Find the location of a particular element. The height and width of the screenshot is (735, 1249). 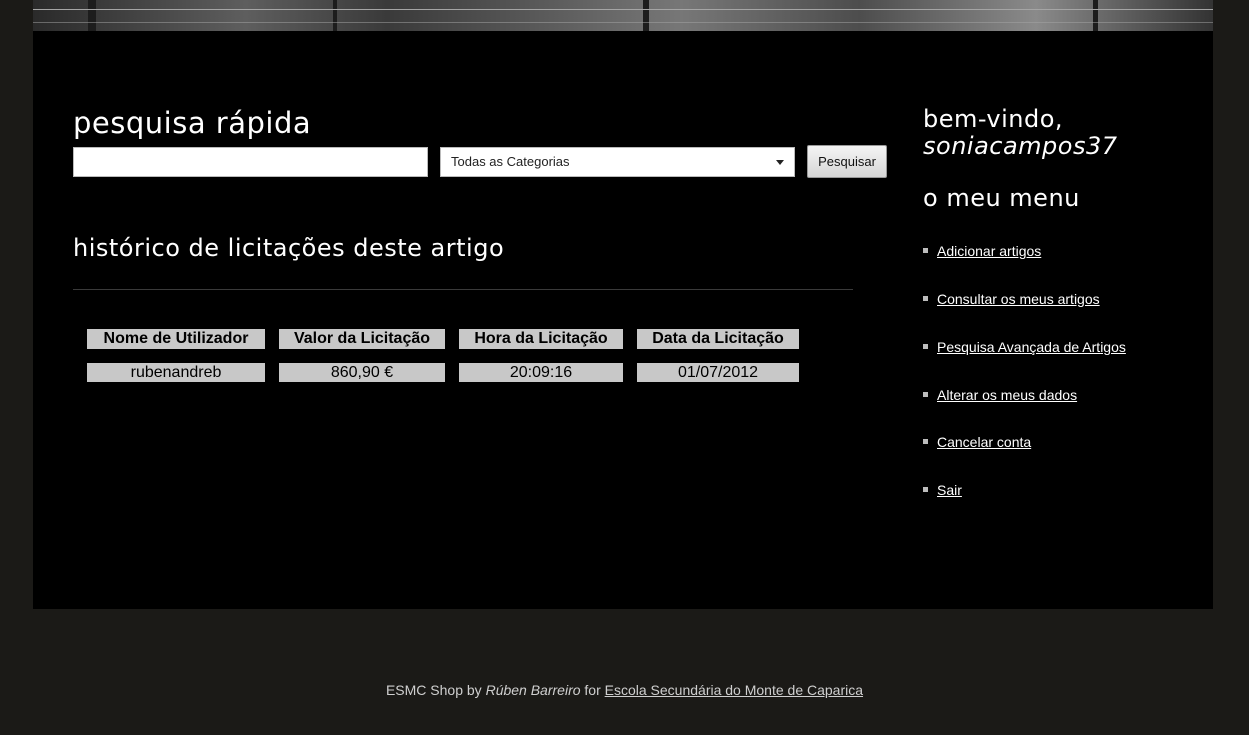

search-input is located at coordinates (250, 162).